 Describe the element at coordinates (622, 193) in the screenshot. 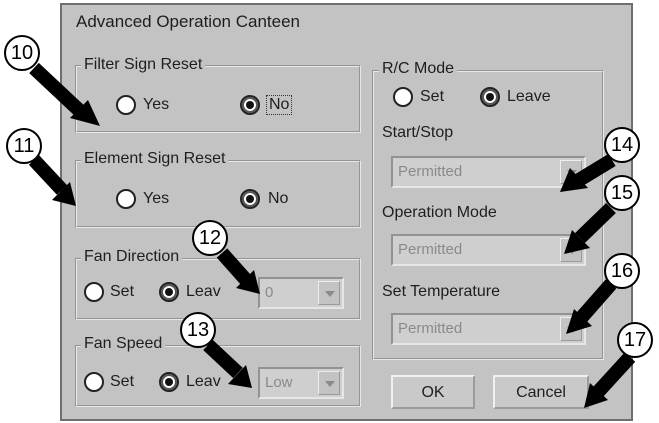

I see `callout-15: 15` at that location.